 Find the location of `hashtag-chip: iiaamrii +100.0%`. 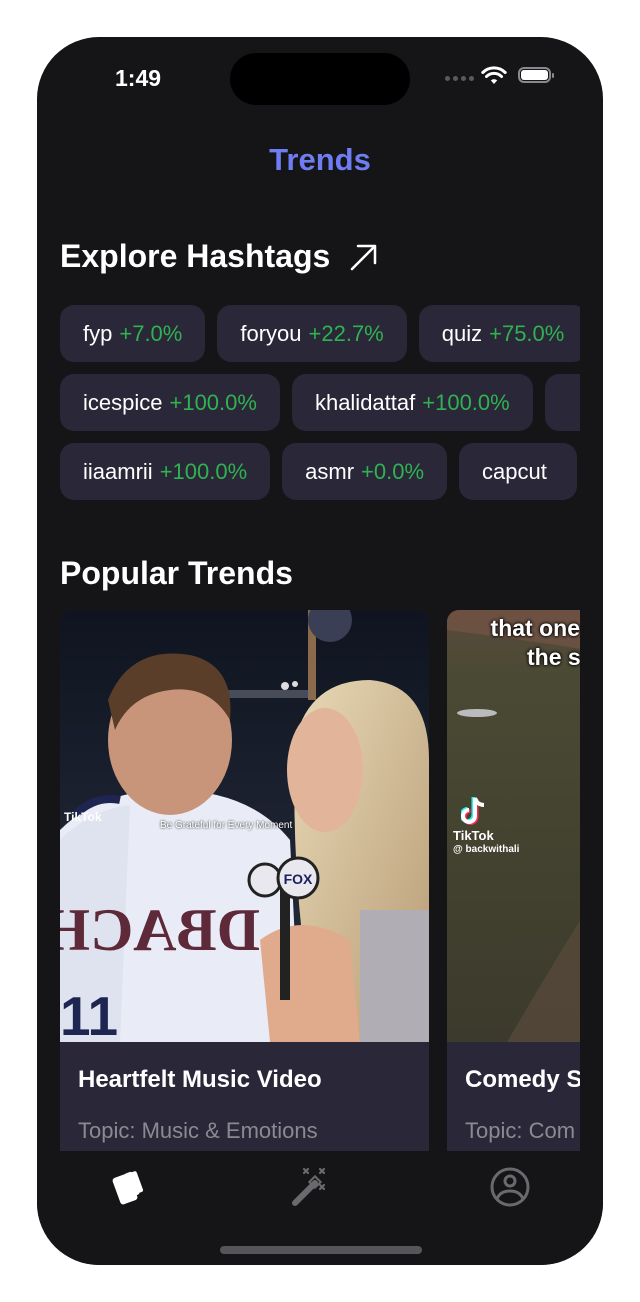

hashtag-chip: iiaamrii +100.0% is located at coordinates (165, 471).